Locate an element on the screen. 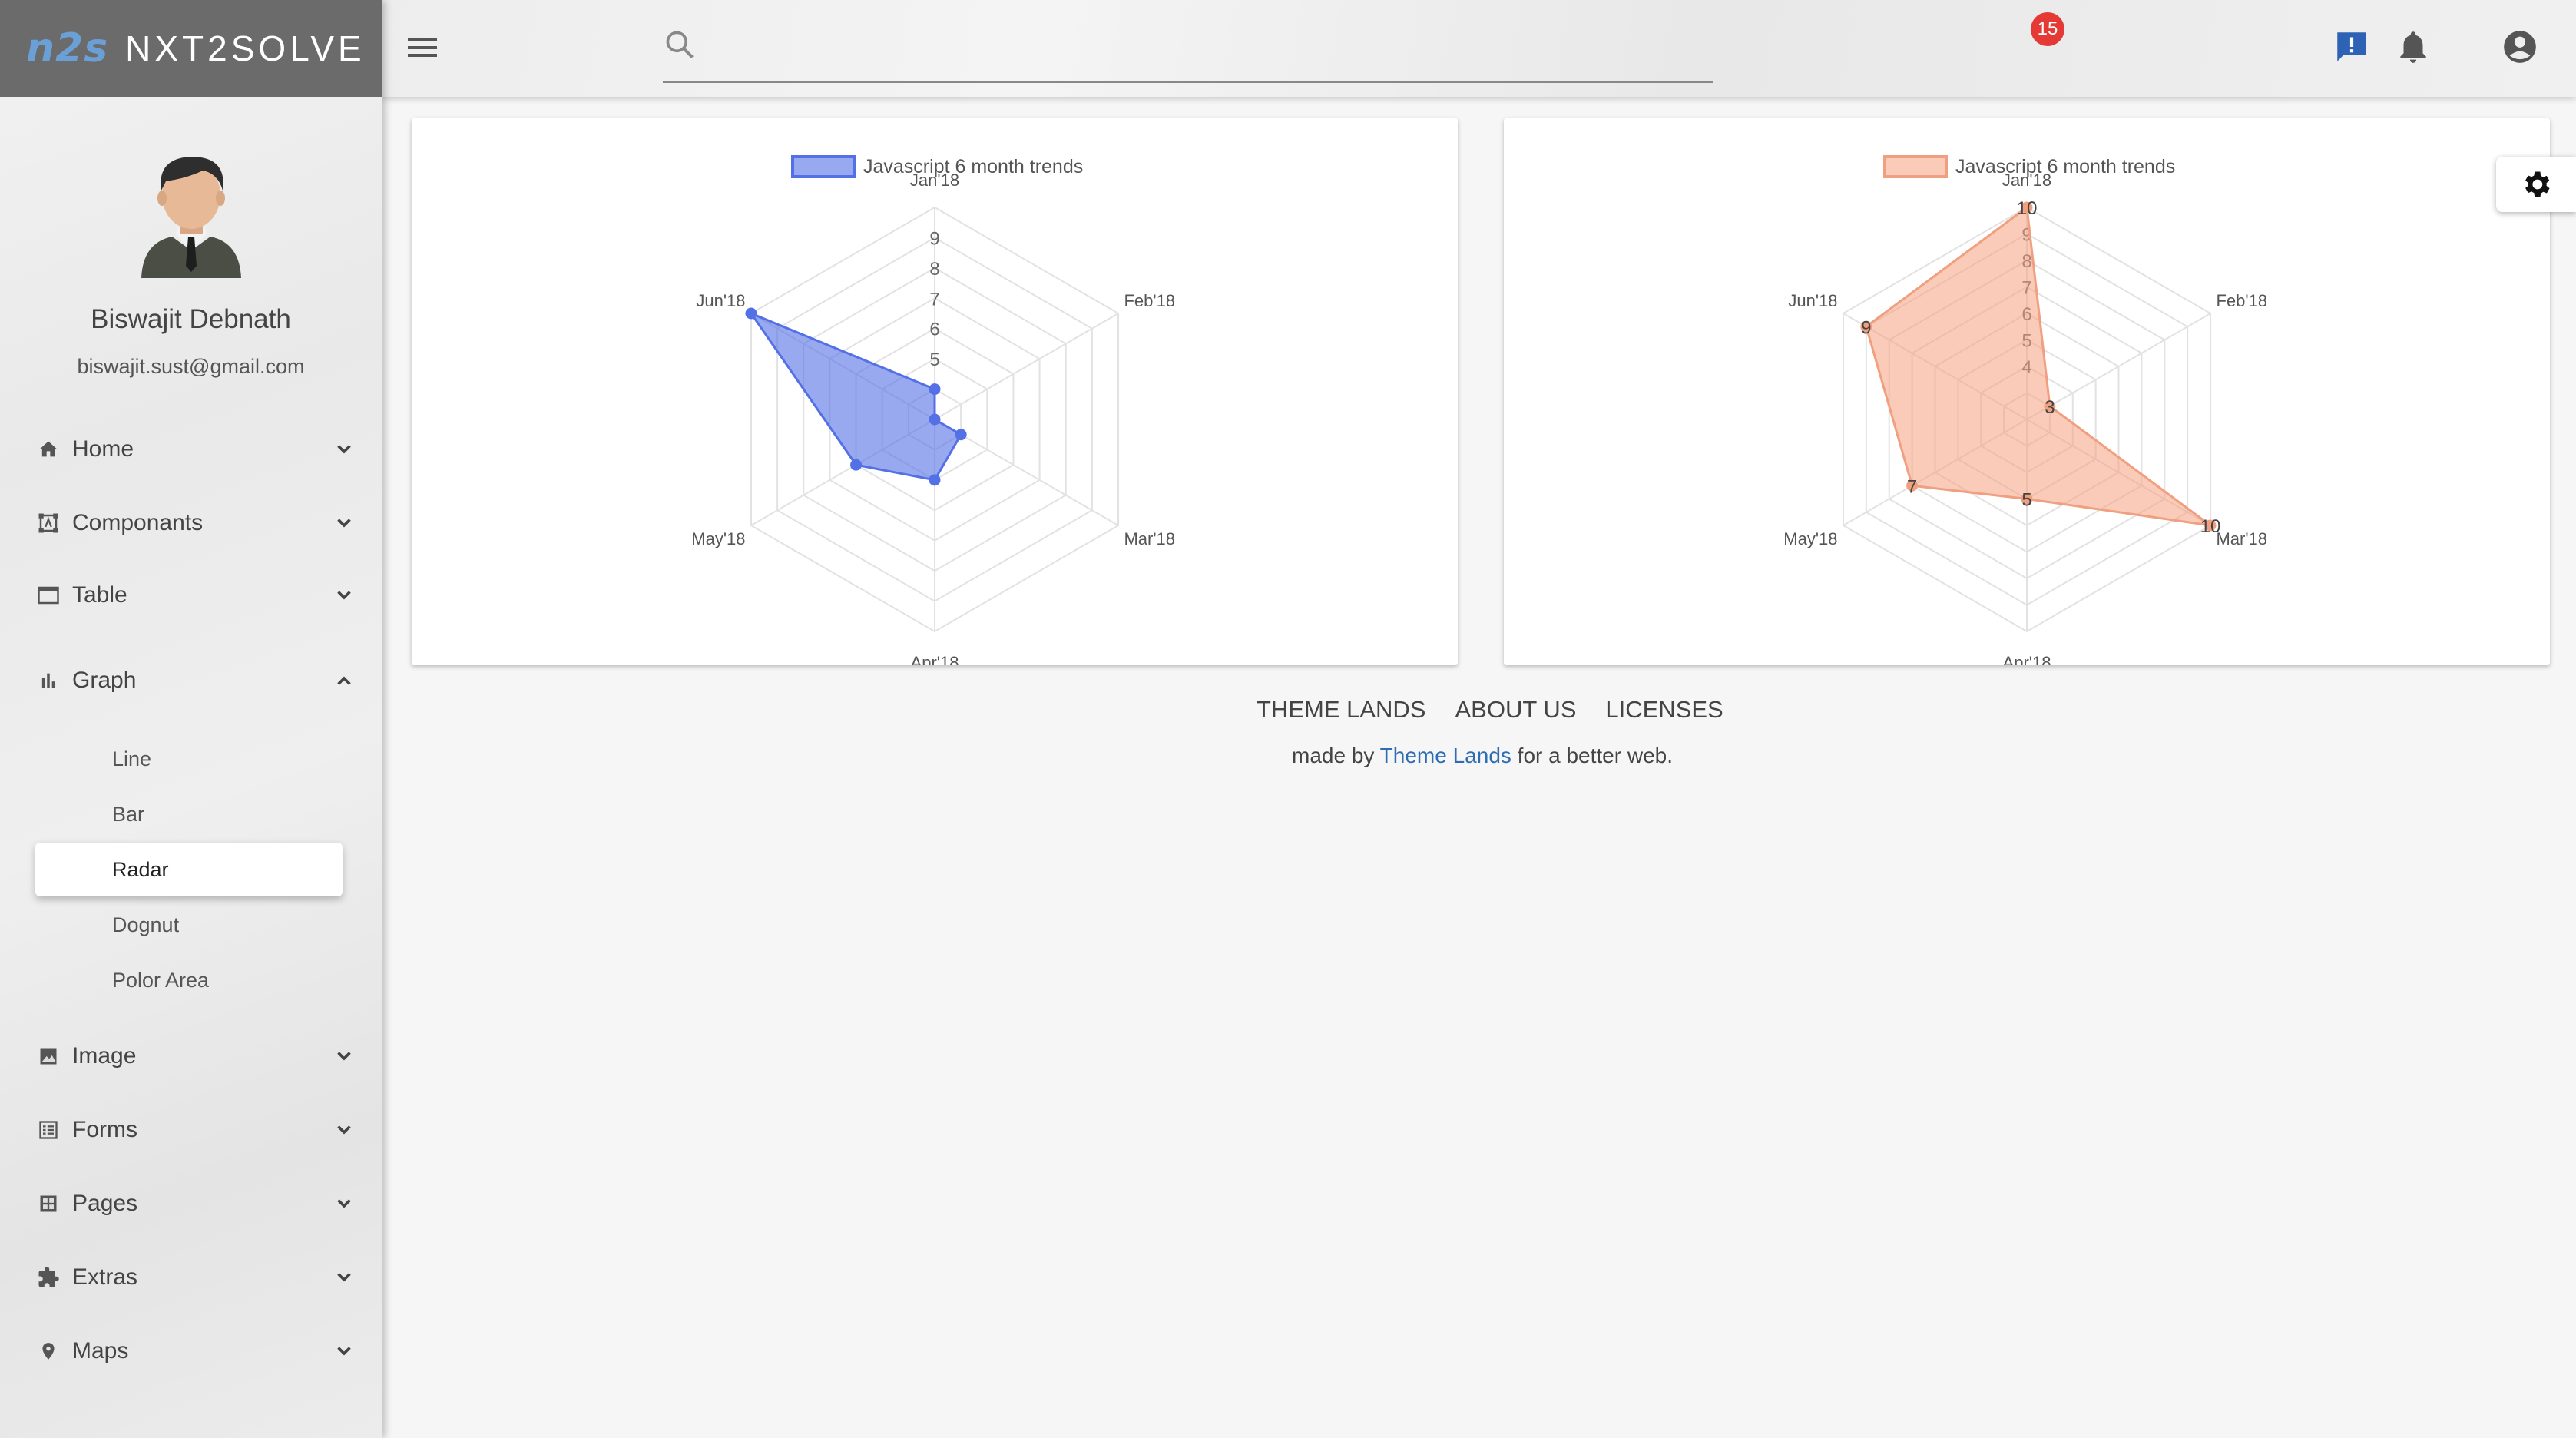 This screenshot has height=1438, width=2576. brand-logo: n2s is located at coordinates (67, 48).